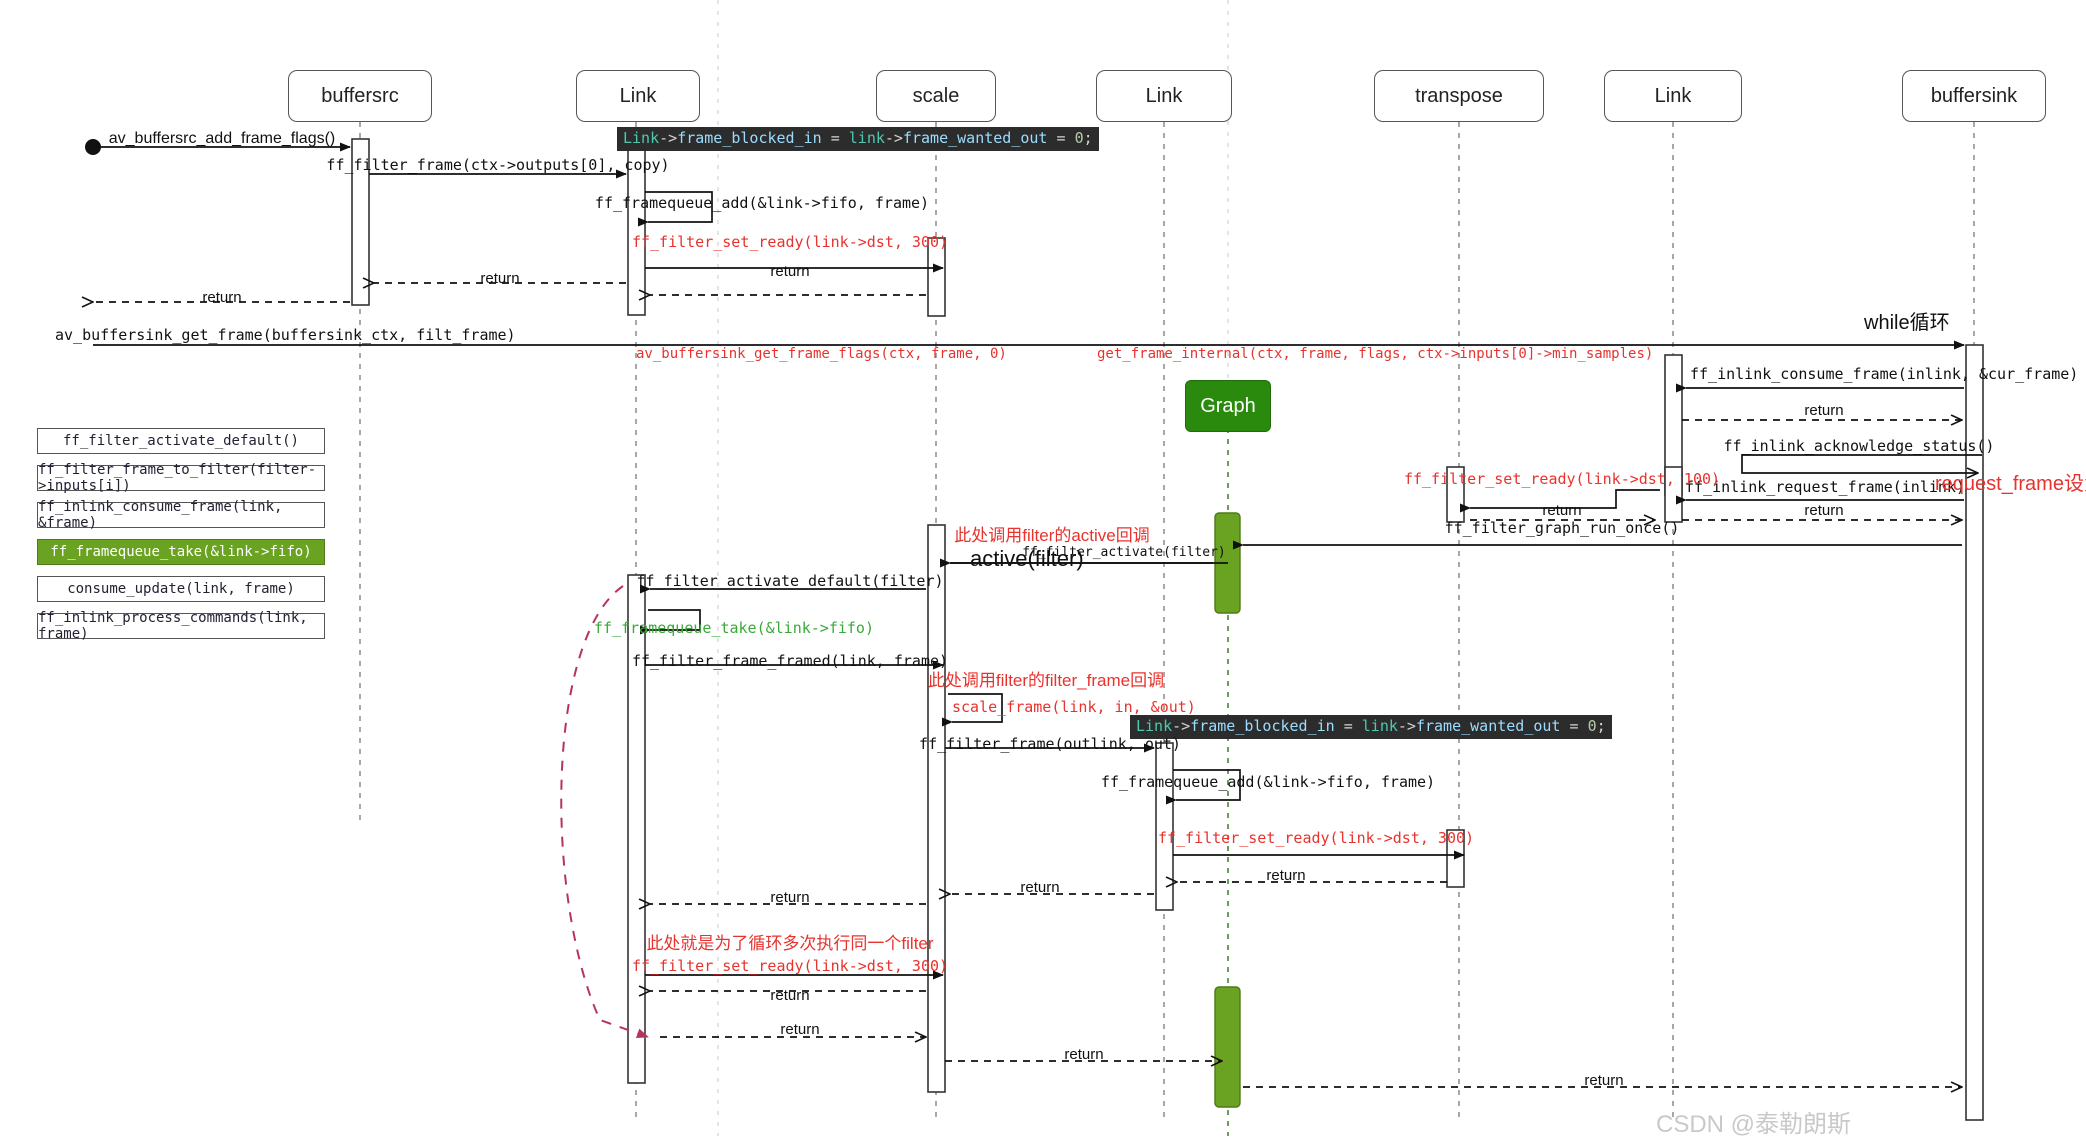 Image resolution: width=2086 pixels, height=1139 pixels. What do you see at coordinates (1604, 1080) in the screenshot?
I see `msg-label-m40: return` at bounding box center [1604, 1080].